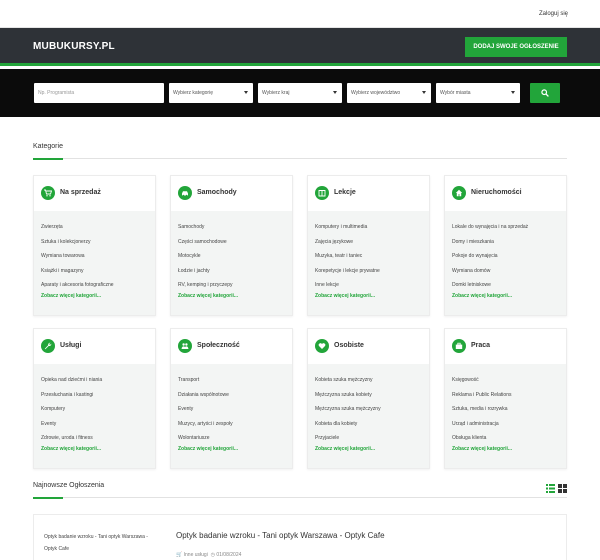 The width and height of the screenshot is (600, 560). I want to click on category-title: Usługi, so click(70, 345).